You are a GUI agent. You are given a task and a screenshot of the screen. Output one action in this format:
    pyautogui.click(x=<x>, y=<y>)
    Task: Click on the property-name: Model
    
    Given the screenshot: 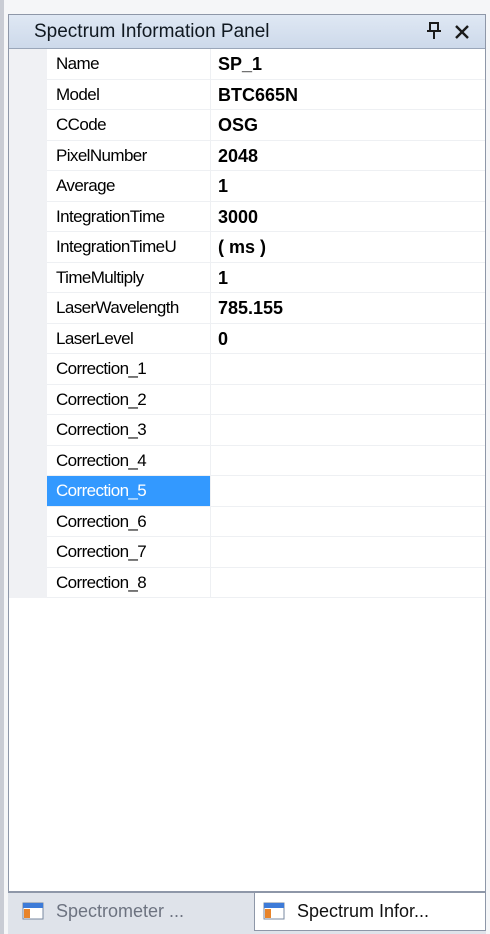 What is the action you would take?
    pyautogui.click(x=128, y=95)
    